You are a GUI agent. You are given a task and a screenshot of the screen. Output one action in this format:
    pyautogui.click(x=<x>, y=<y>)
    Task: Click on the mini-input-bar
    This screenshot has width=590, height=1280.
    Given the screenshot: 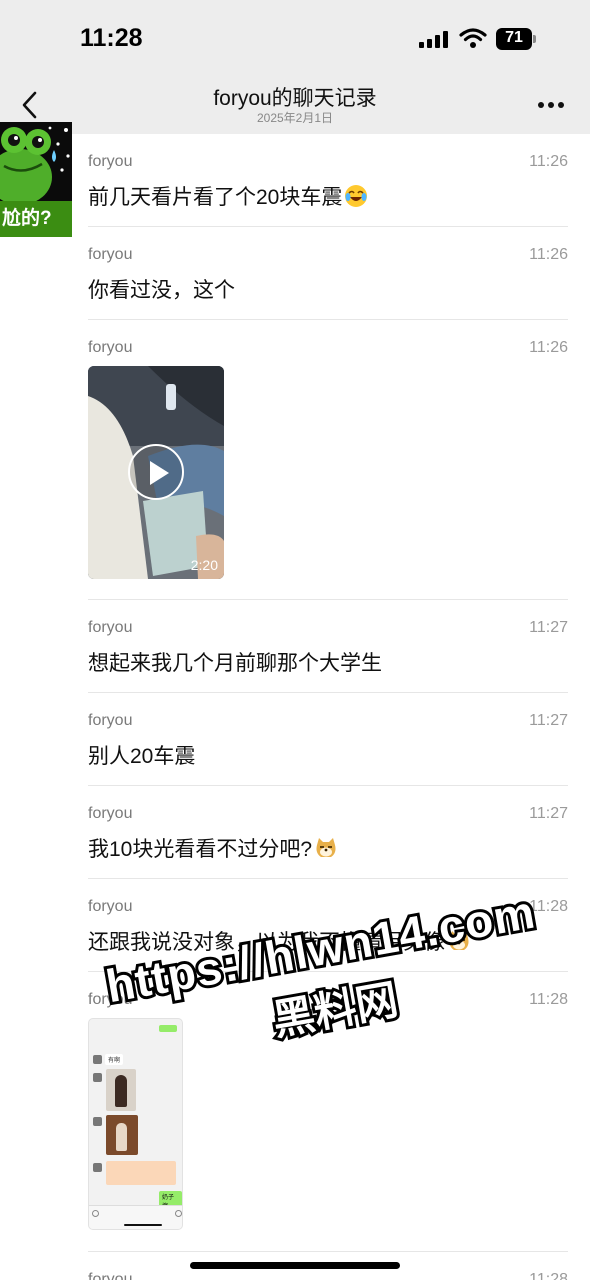 What is the action you would take?
    pyautogui.click(x=135, y=1217)
    